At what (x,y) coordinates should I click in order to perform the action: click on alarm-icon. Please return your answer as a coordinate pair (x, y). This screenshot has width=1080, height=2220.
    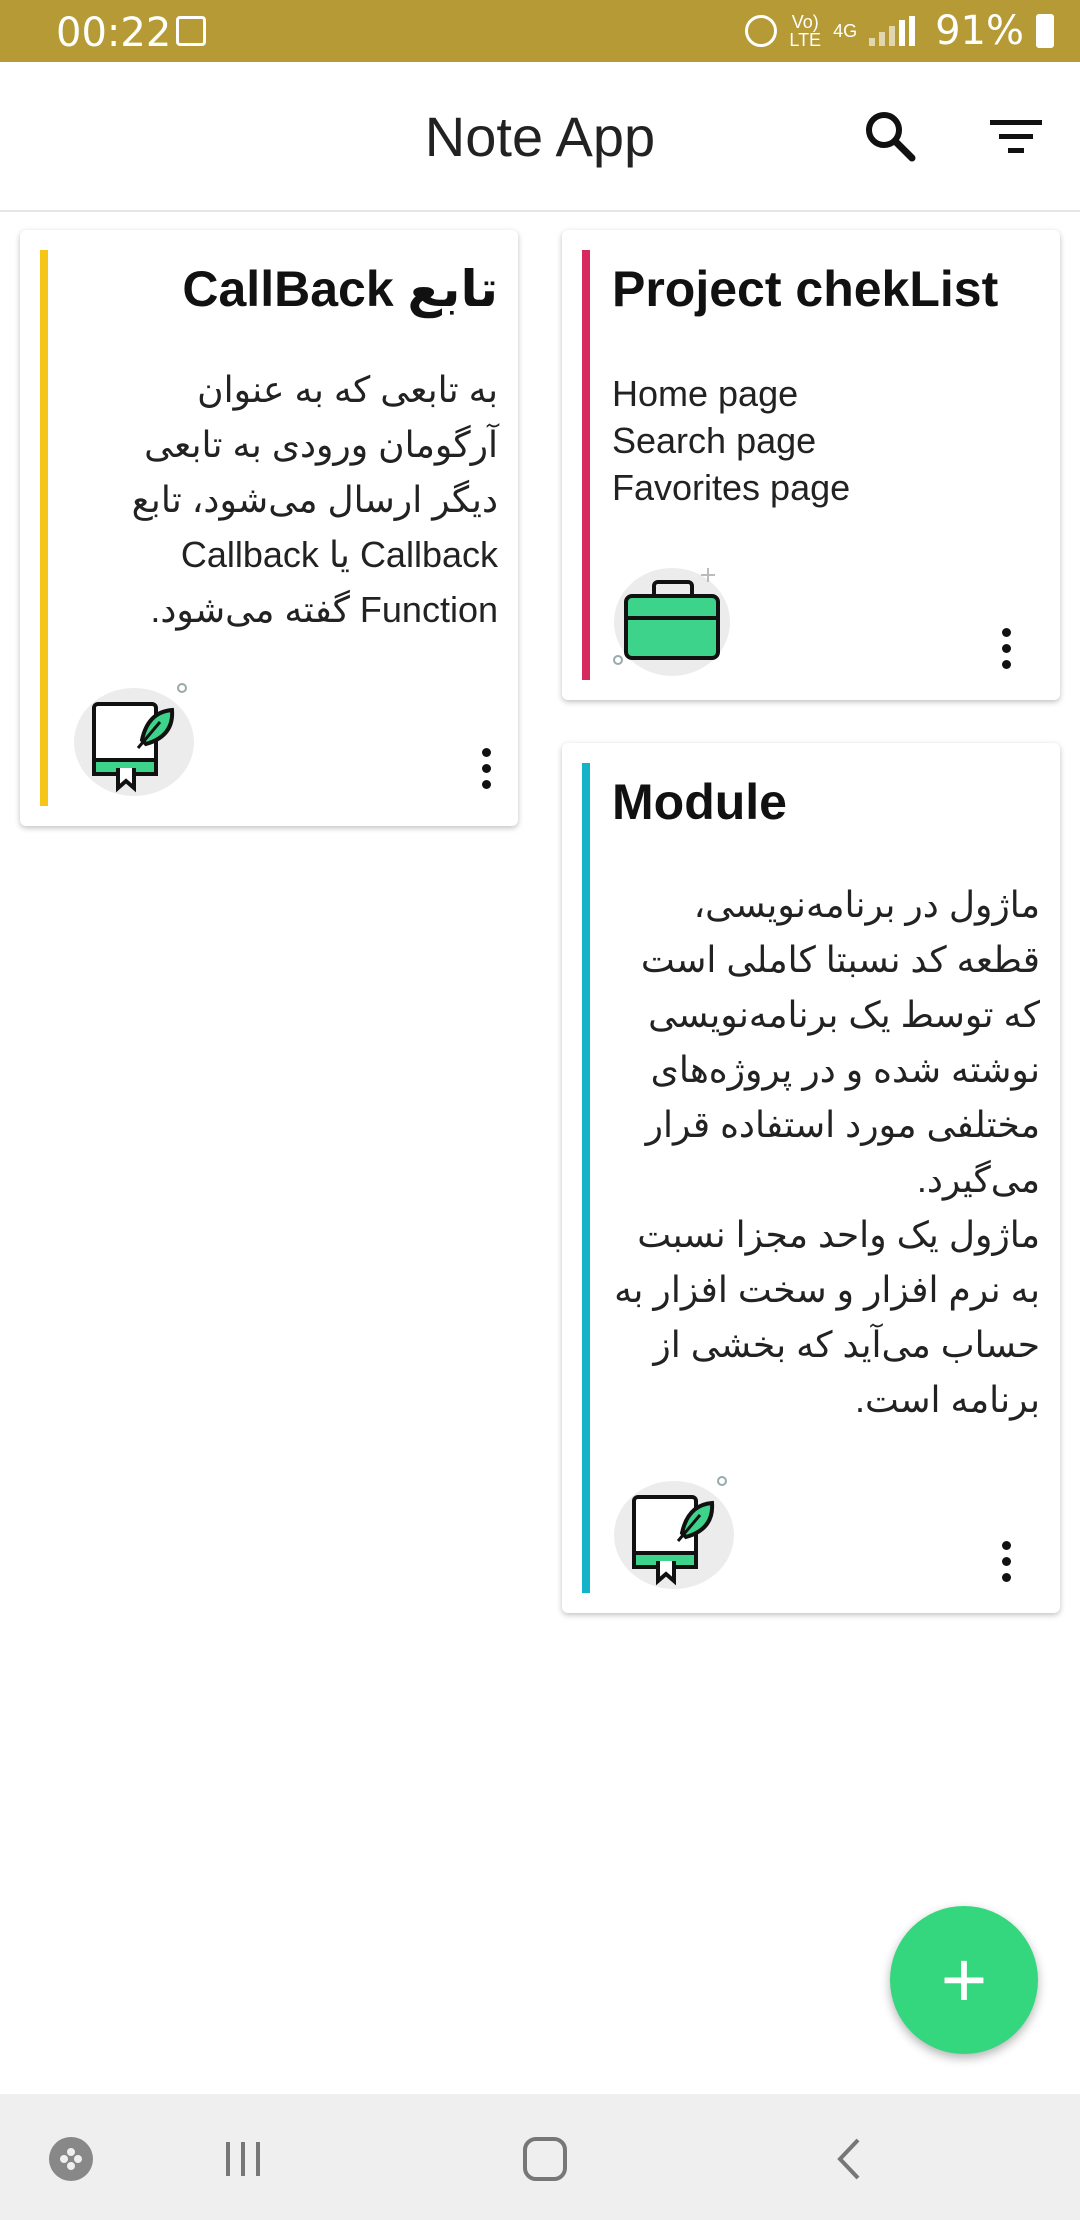
    Looking at the image, I should click on (761, 31).